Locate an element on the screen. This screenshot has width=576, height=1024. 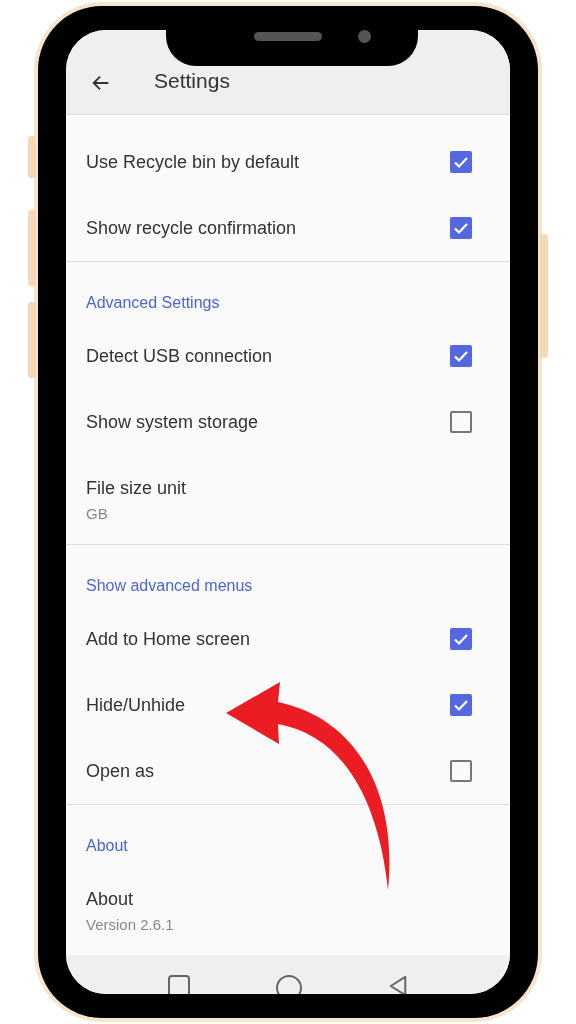
setting-label: Show system storage is located at coordinates (172, 422).